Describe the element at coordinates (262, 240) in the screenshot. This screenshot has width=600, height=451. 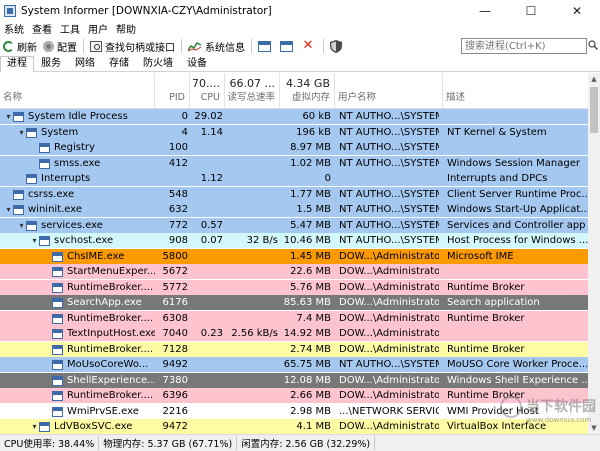
I see `process-io: 32 B/s` at that location.